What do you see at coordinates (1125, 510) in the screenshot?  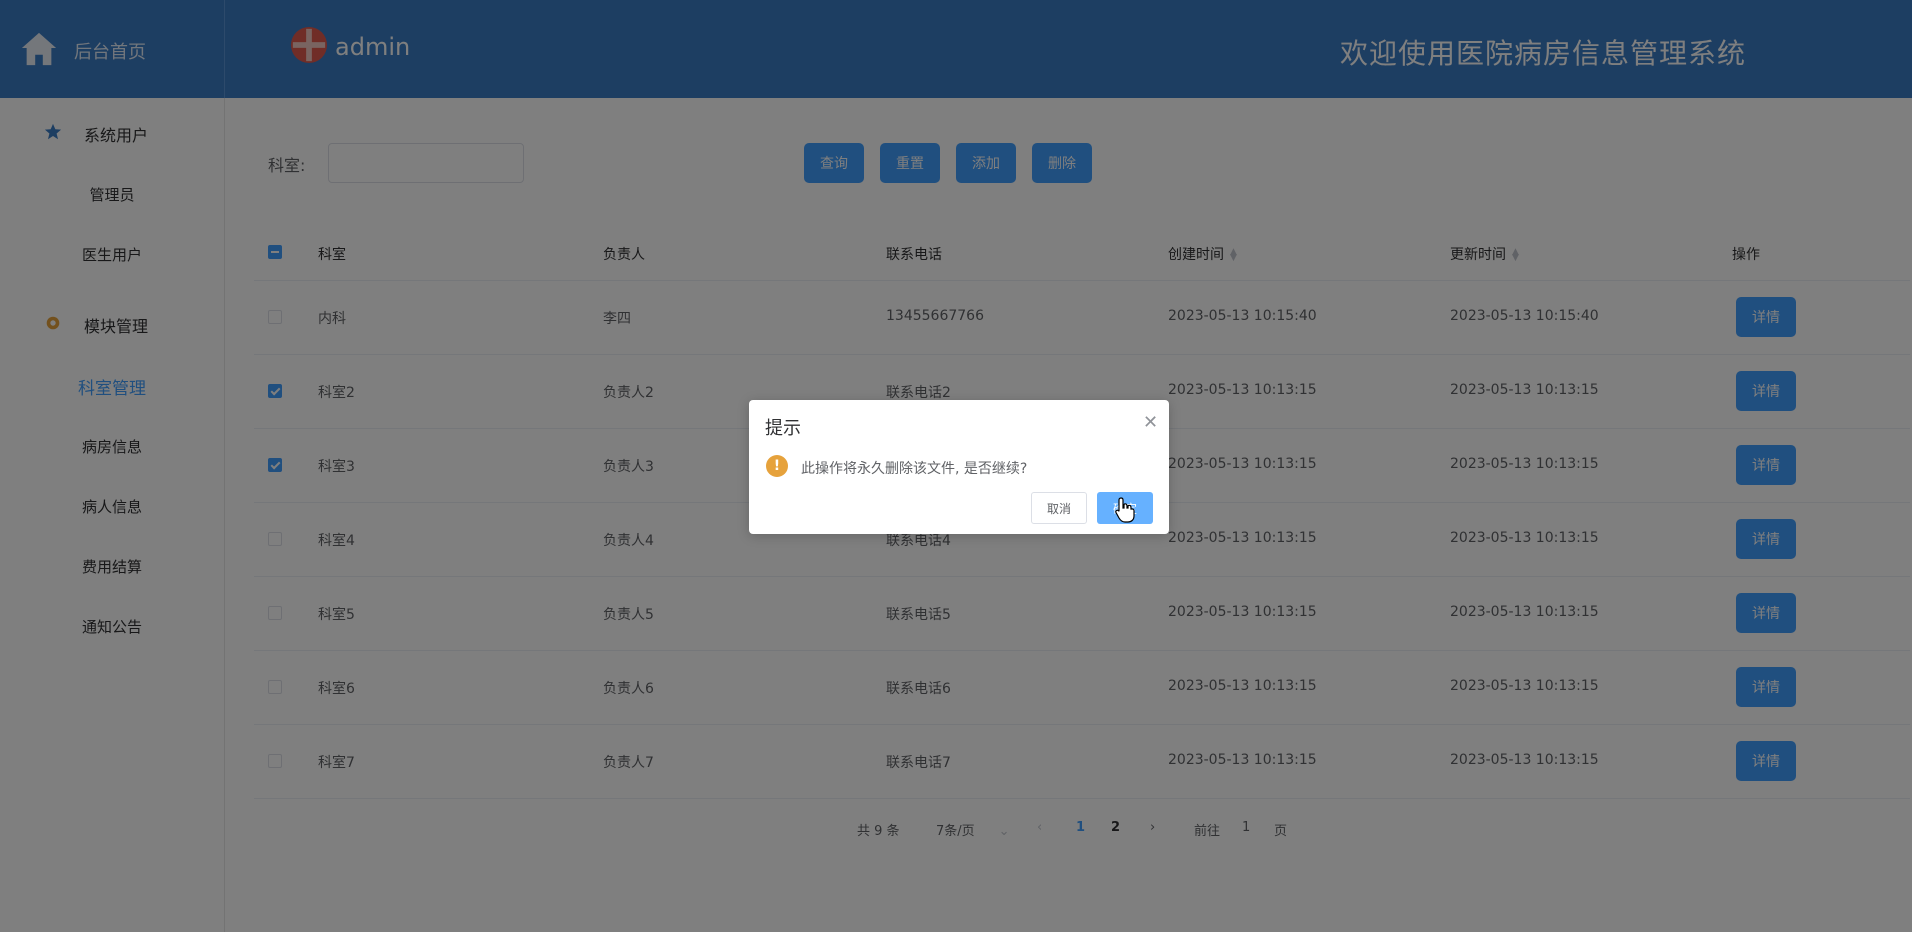 I see `hand-cursor-icon` at bounding box center [1125, 510].